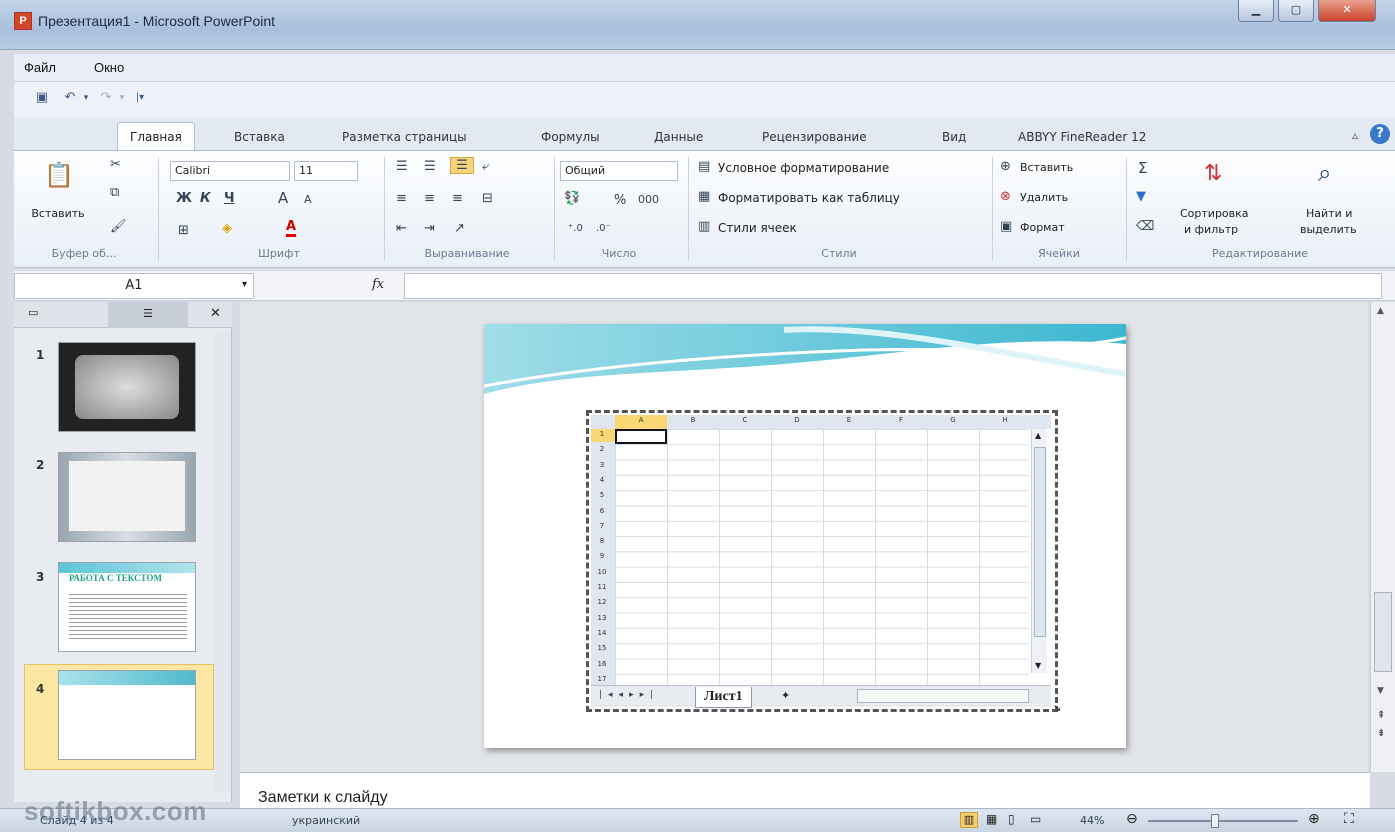 Image resolution: width=1395 pixels, height=832 pixels. I want to click on orientation-icon: ↗, so click(459, 228).